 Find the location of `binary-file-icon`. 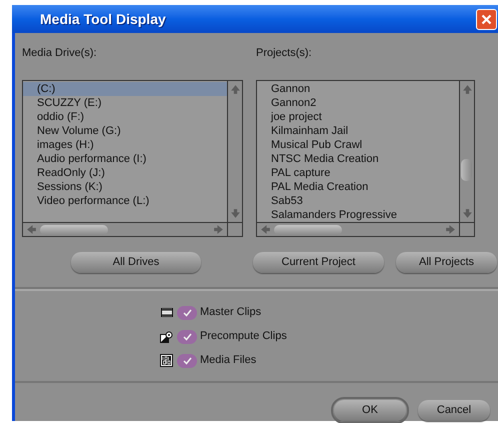

binary-file-icon is located at coordinates (166, 360).